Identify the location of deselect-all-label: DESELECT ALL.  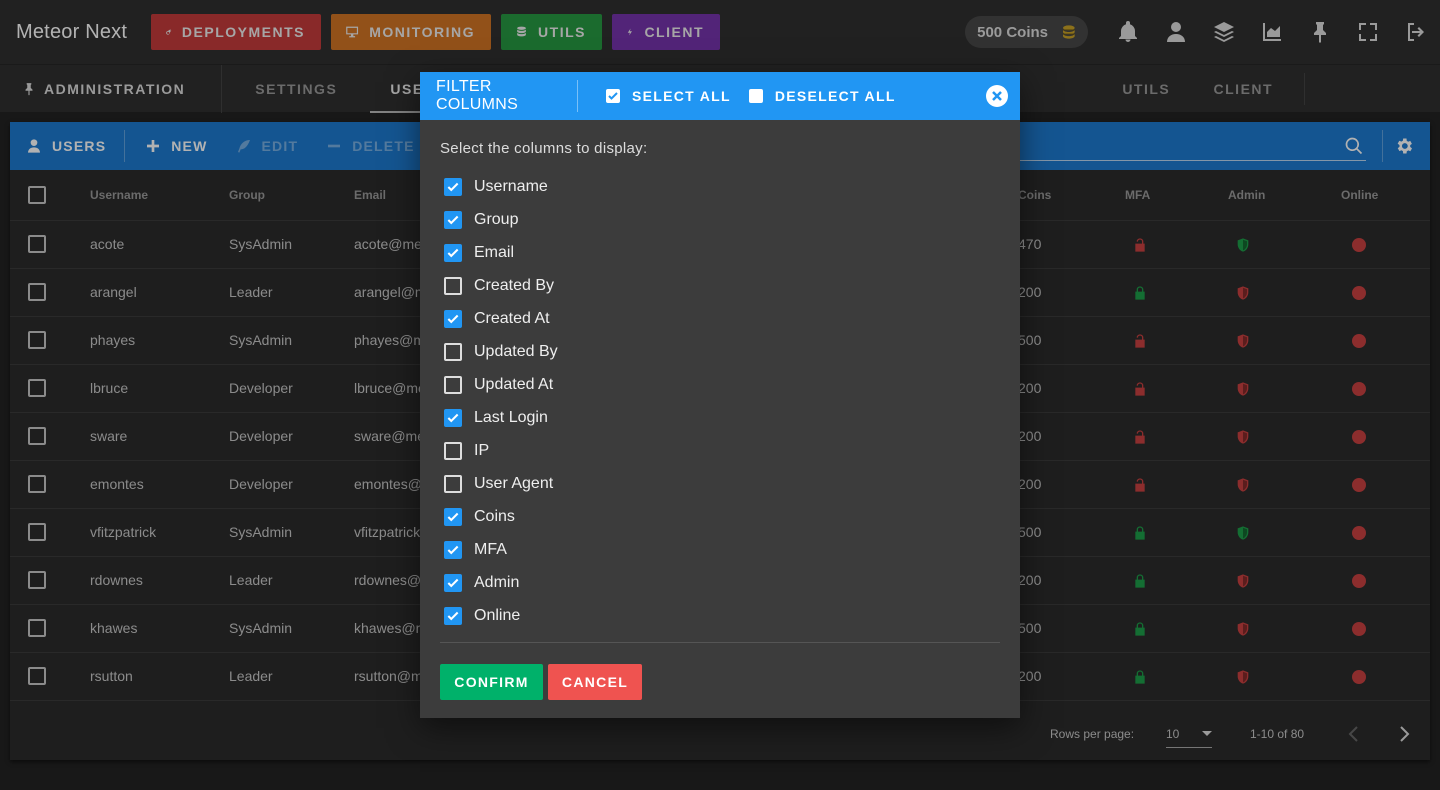
(835, 96).